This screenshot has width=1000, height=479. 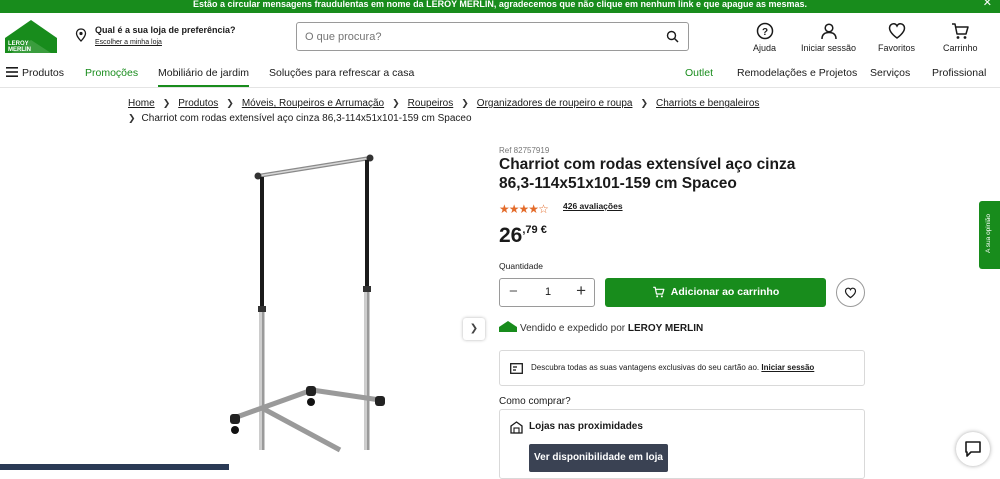 I want to click on feedback-tab: A sua opinião, so click(x=989, y=235).